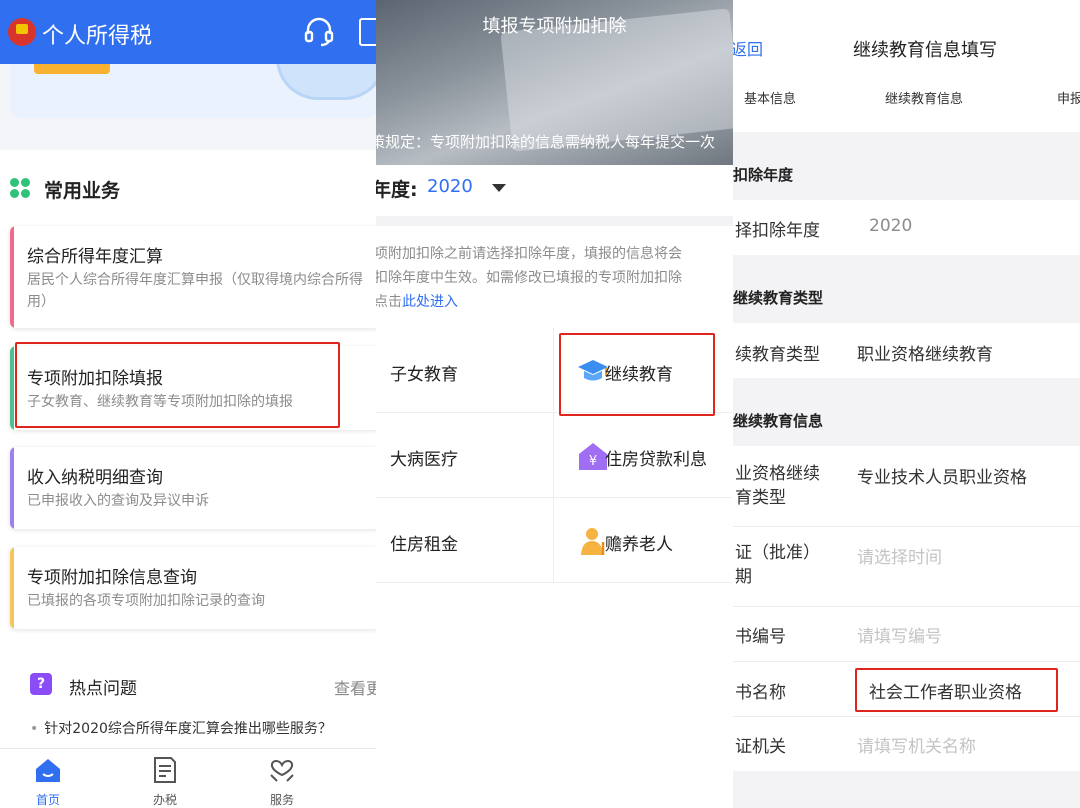 The width and height of the screenshot is (1080, 808). I want to click on item-label: 继续教育, so click(639, 375).